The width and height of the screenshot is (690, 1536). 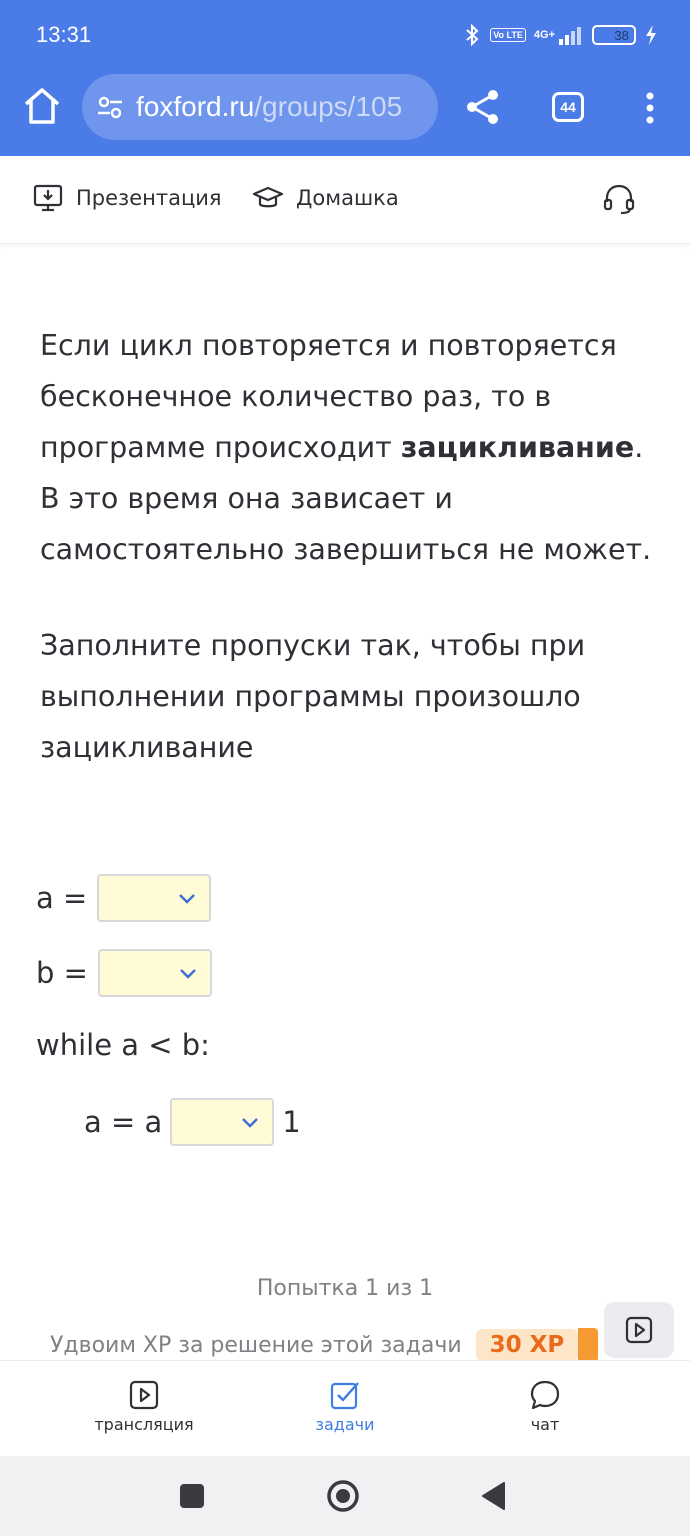 I want to click on charging-icon, so click(x=651, y=35).